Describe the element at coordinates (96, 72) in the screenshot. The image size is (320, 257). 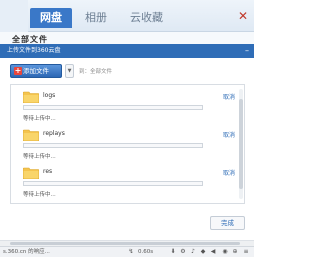
I see `upload-target-label: 到：全部文件` at that location.